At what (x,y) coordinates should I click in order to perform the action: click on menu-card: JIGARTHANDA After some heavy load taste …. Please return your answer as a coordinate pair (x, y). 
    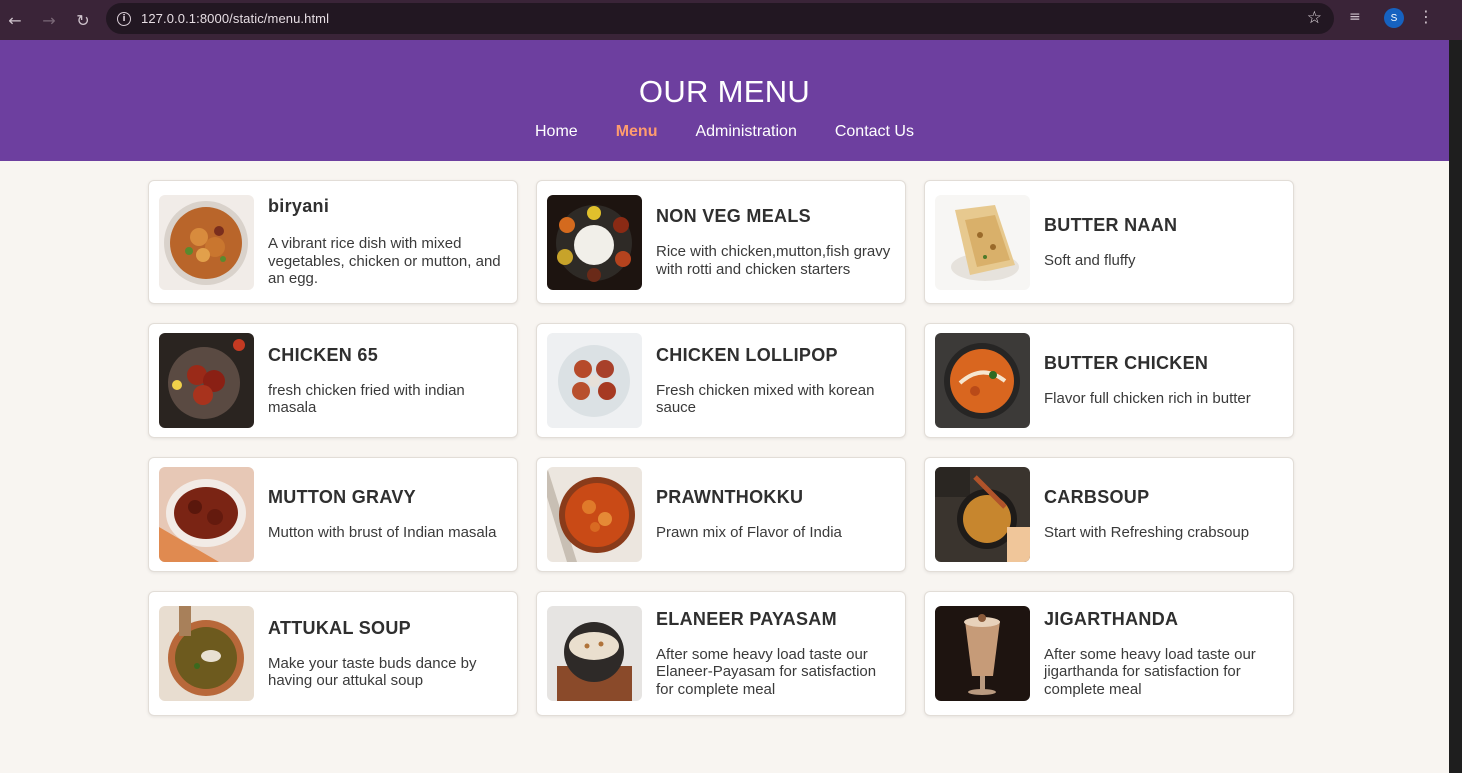
    Looking at the image, I should click on (1109, 653).